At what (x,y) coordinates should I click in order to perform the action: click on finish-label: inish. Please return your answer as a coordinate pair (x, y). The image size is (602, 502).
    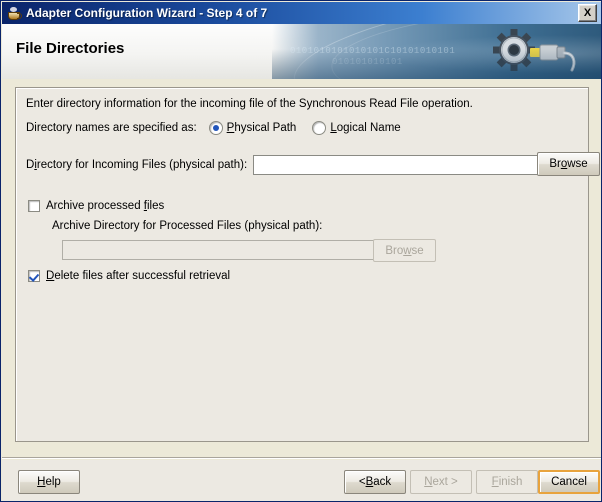
    Looking at the image, I should click on (510, 482).